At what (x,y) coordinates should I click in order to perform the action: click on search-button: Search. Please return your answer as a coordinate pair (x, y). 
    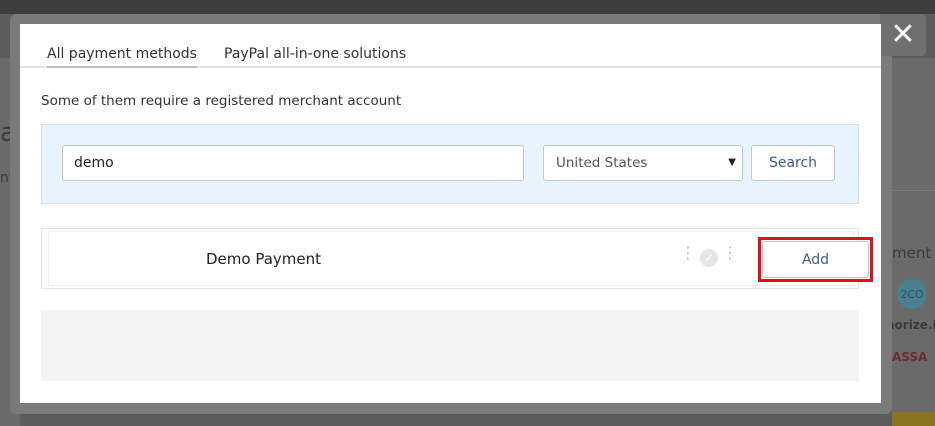
    Looking at the image, I should click on (793, 163).